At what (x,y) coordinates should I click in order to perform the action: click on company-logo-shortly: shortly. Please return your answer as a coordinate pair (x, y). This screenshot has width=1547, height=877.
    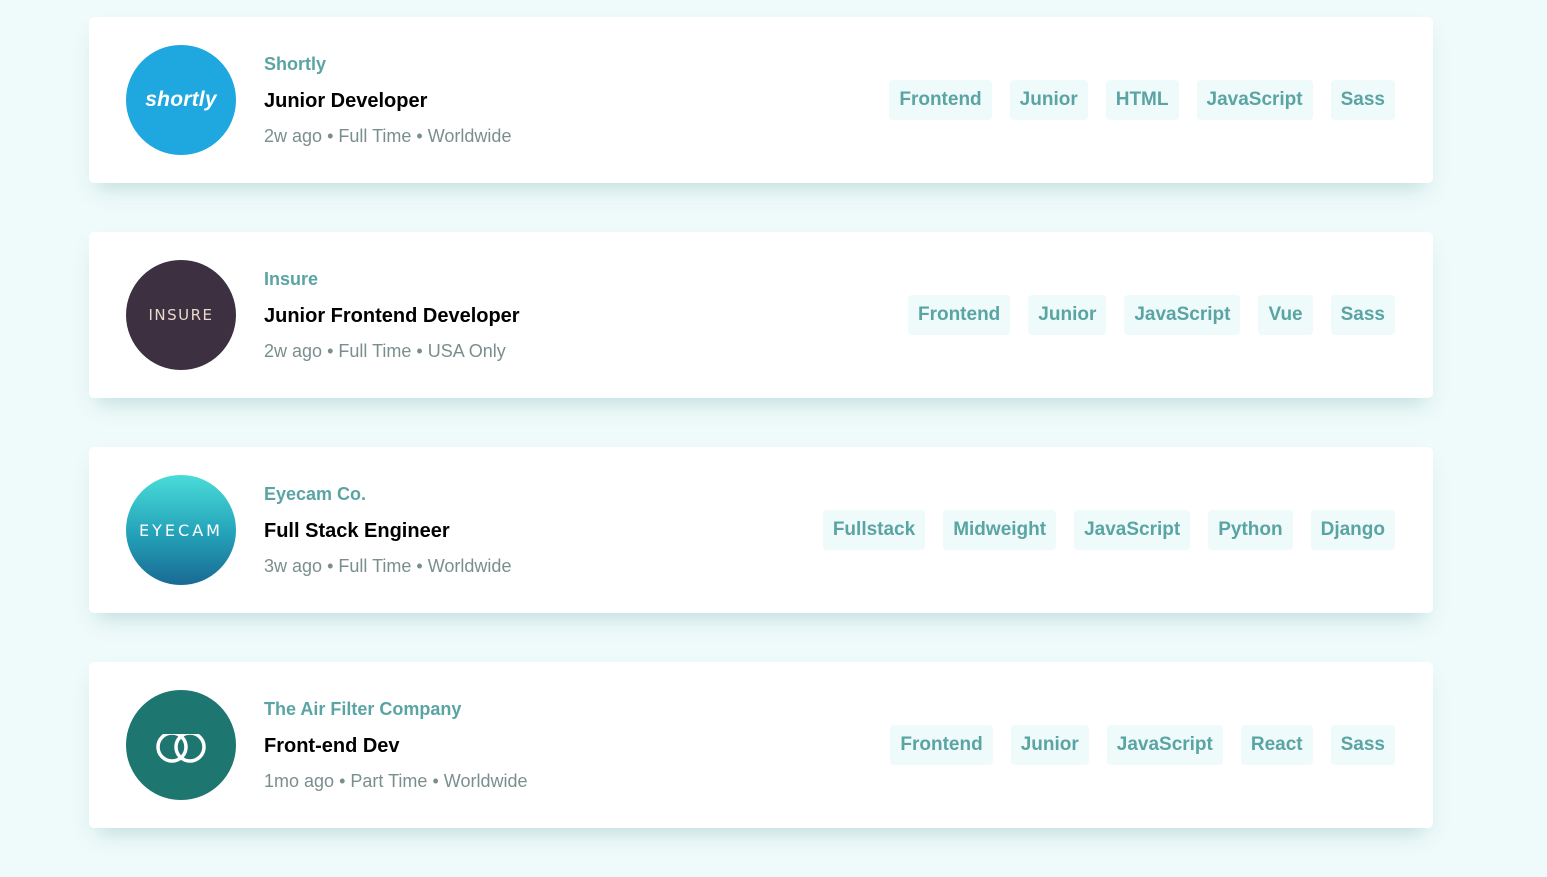
    Looking at the image, I should click on (181, 100).